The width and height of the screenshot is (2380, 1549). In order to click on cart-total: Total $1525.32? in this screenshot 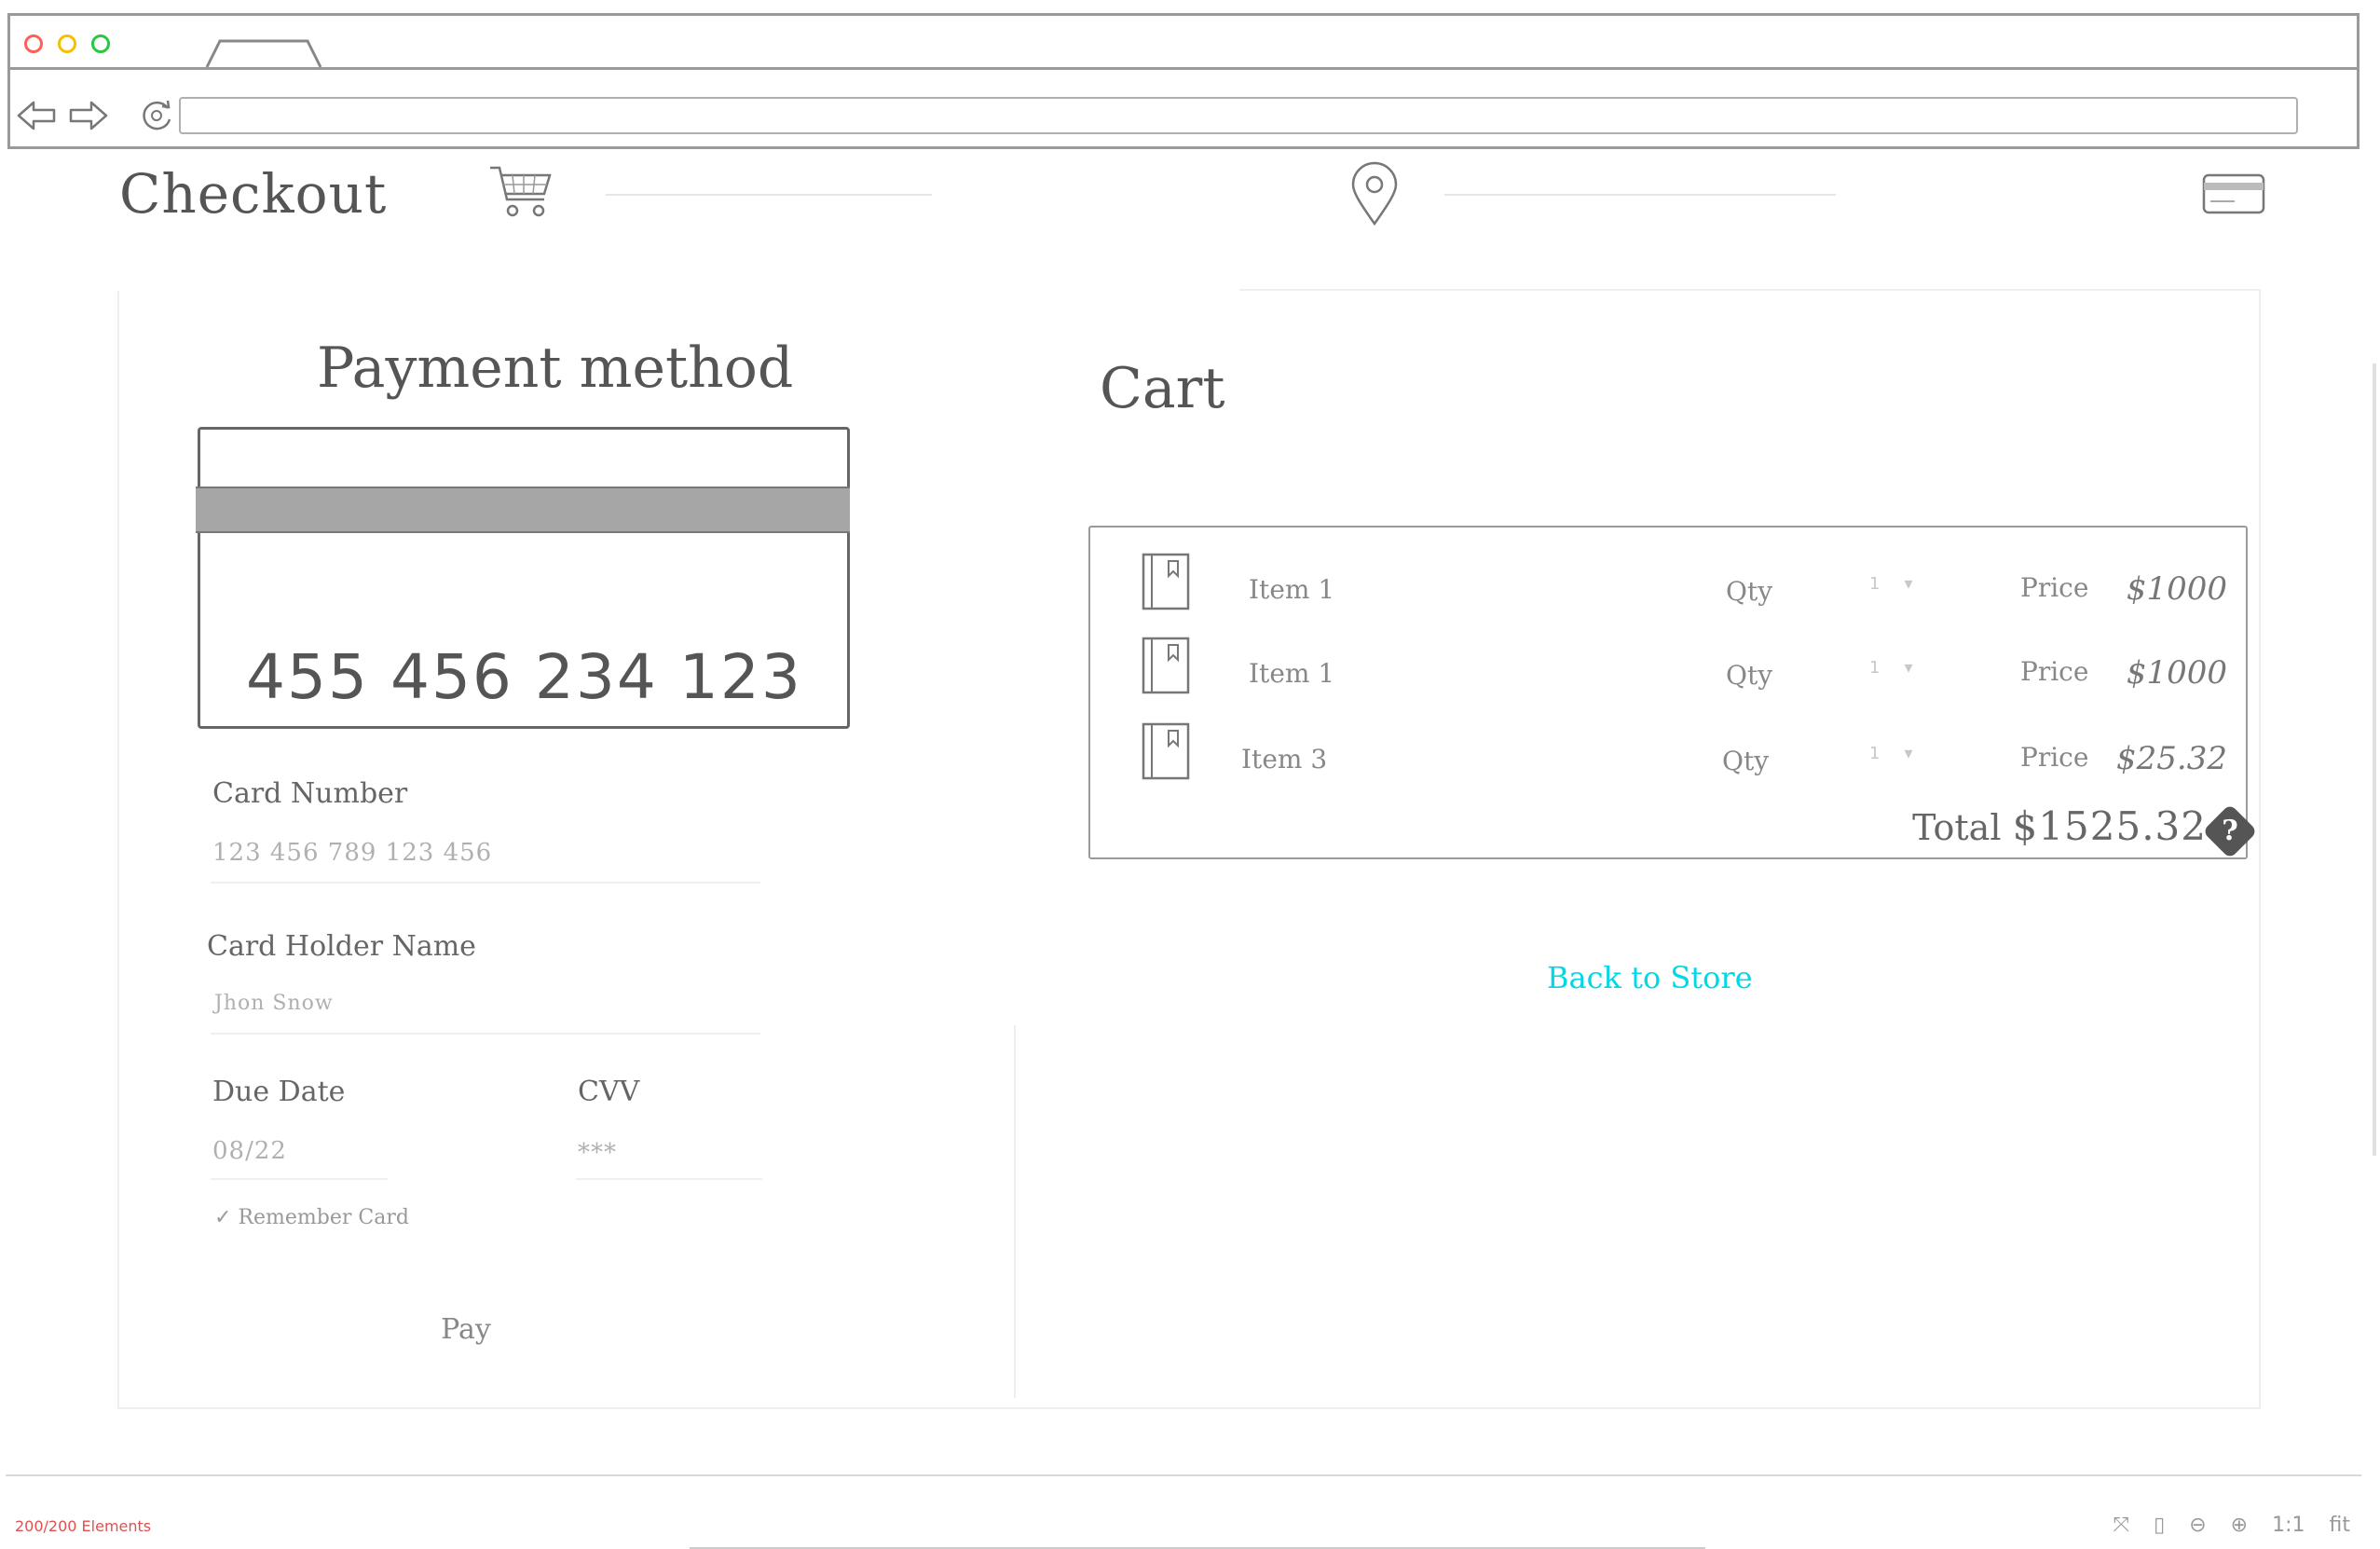, I will do `click(2085, 830)`.